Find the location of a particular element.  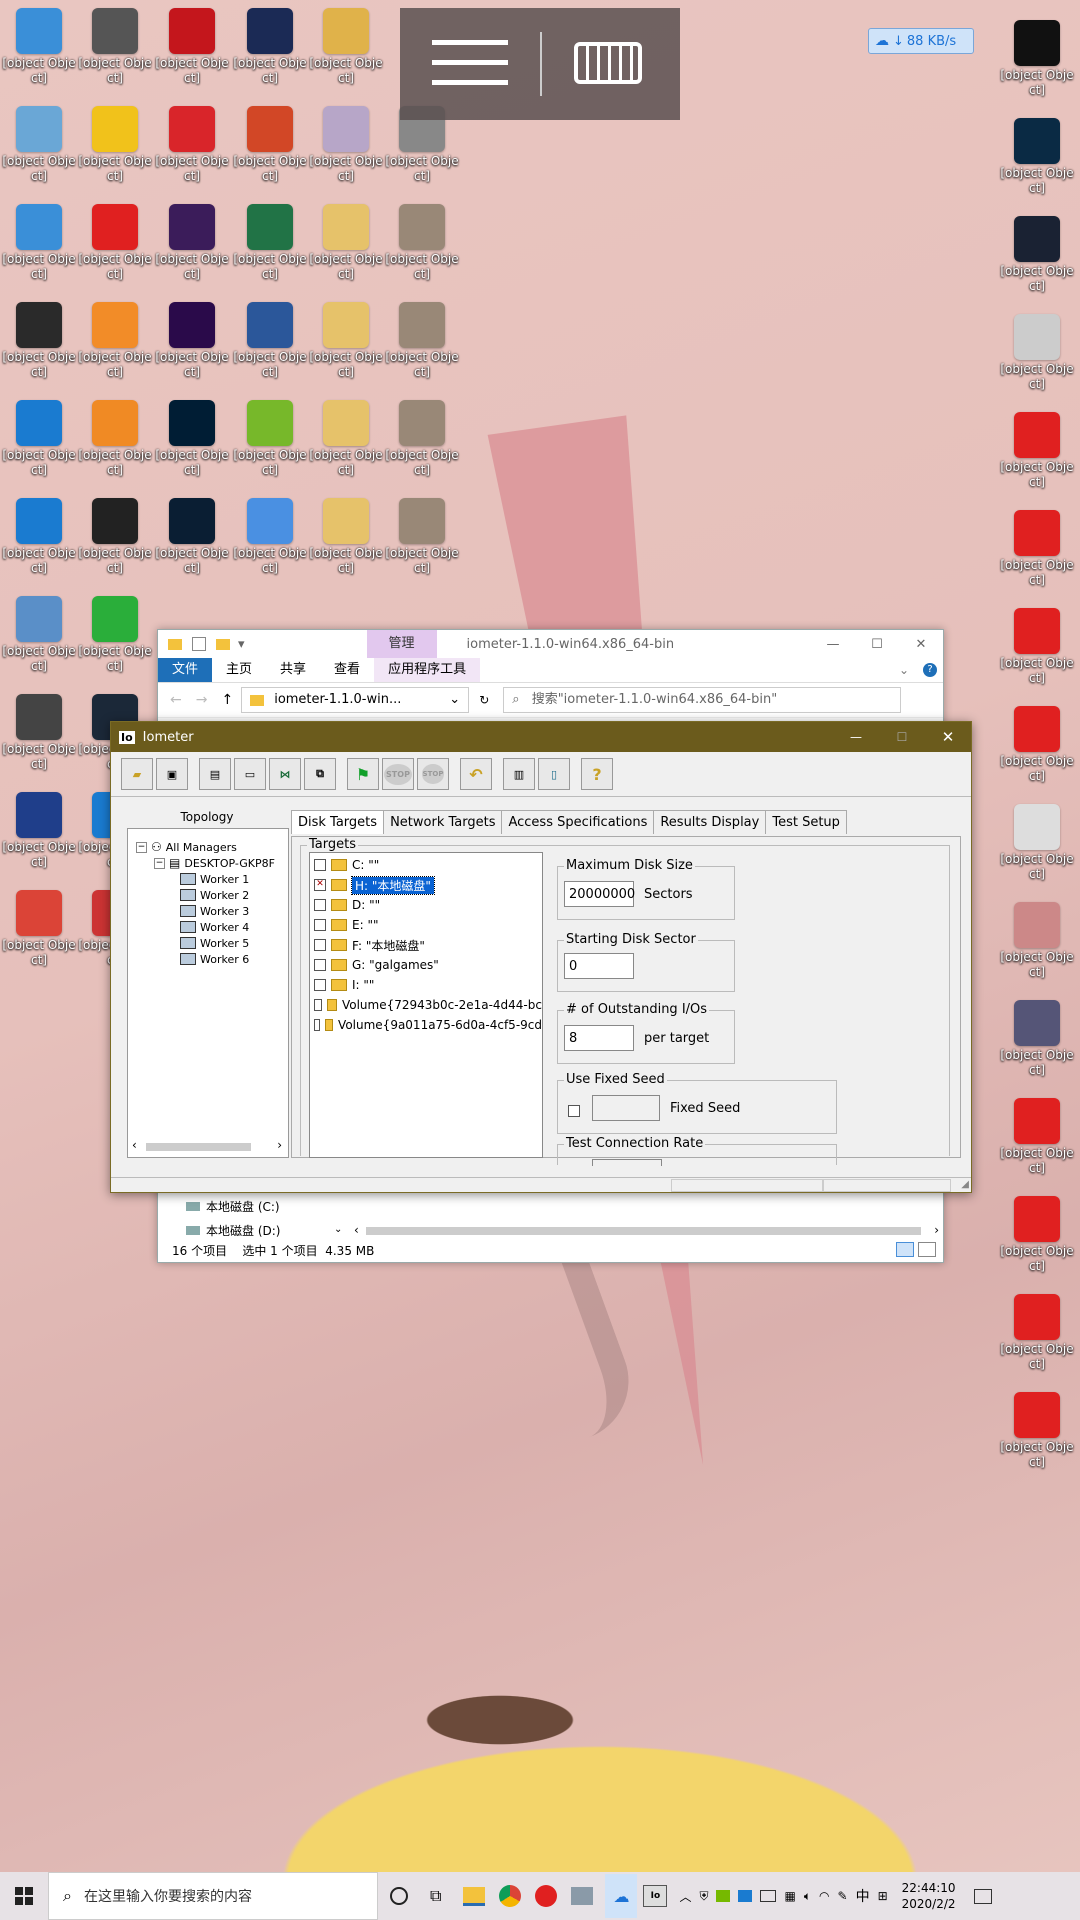

large-icons-view-icon is located at coordinates (927, 1249).